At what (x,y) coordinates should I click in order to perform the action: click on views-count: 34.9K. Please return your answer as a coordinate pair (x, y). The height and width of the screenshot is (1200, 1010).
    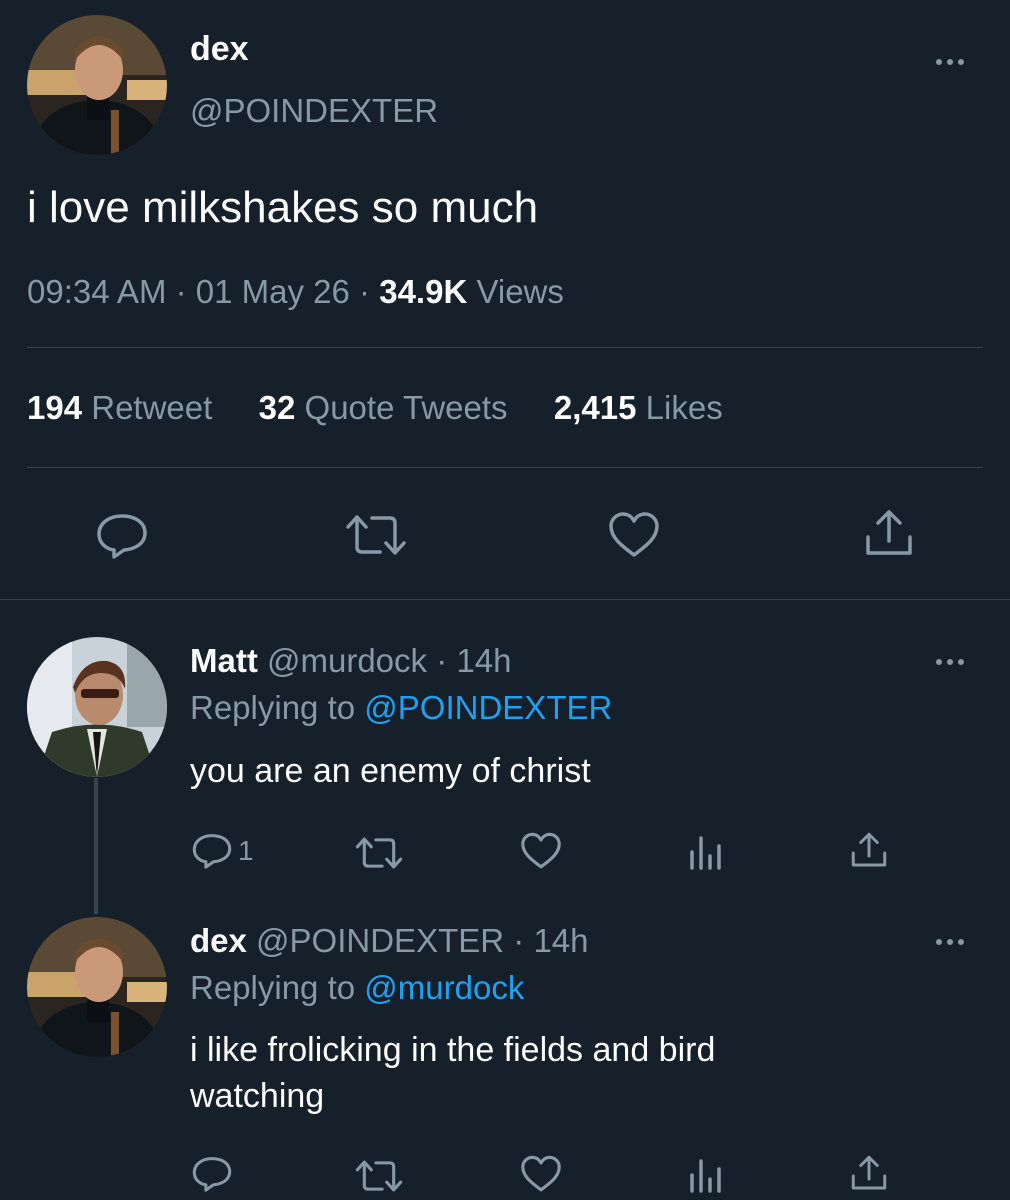
    Looking at the image, I should click on (423, 291).